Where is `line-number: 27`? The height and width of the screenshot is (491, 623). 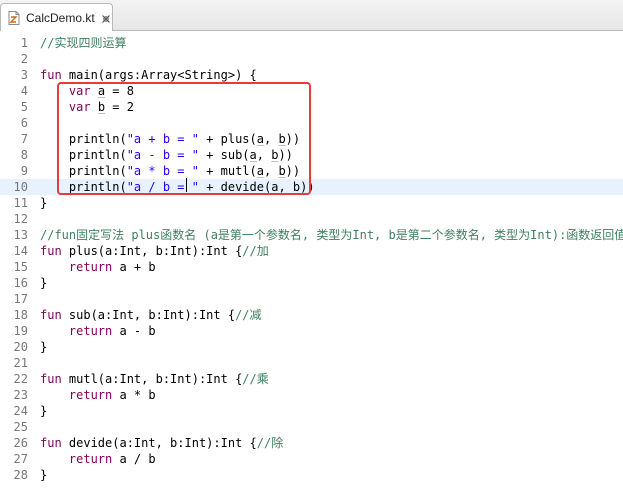 line-number: 27 is located at coordinates (20, 459).